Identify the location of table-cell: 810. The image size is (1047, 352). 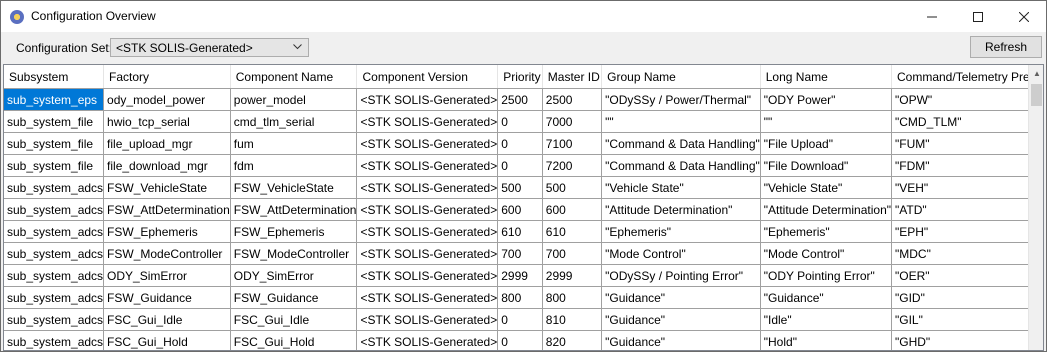
(572, 319).